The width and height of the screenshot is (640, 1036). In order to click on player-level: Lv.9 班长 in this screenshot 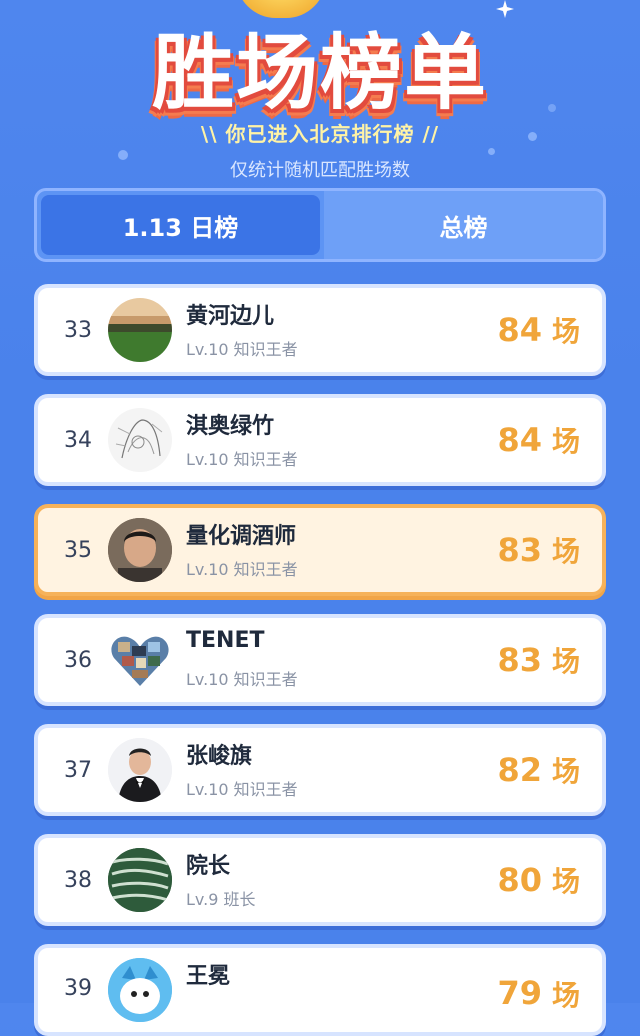, I will do `click(221, 899)`.